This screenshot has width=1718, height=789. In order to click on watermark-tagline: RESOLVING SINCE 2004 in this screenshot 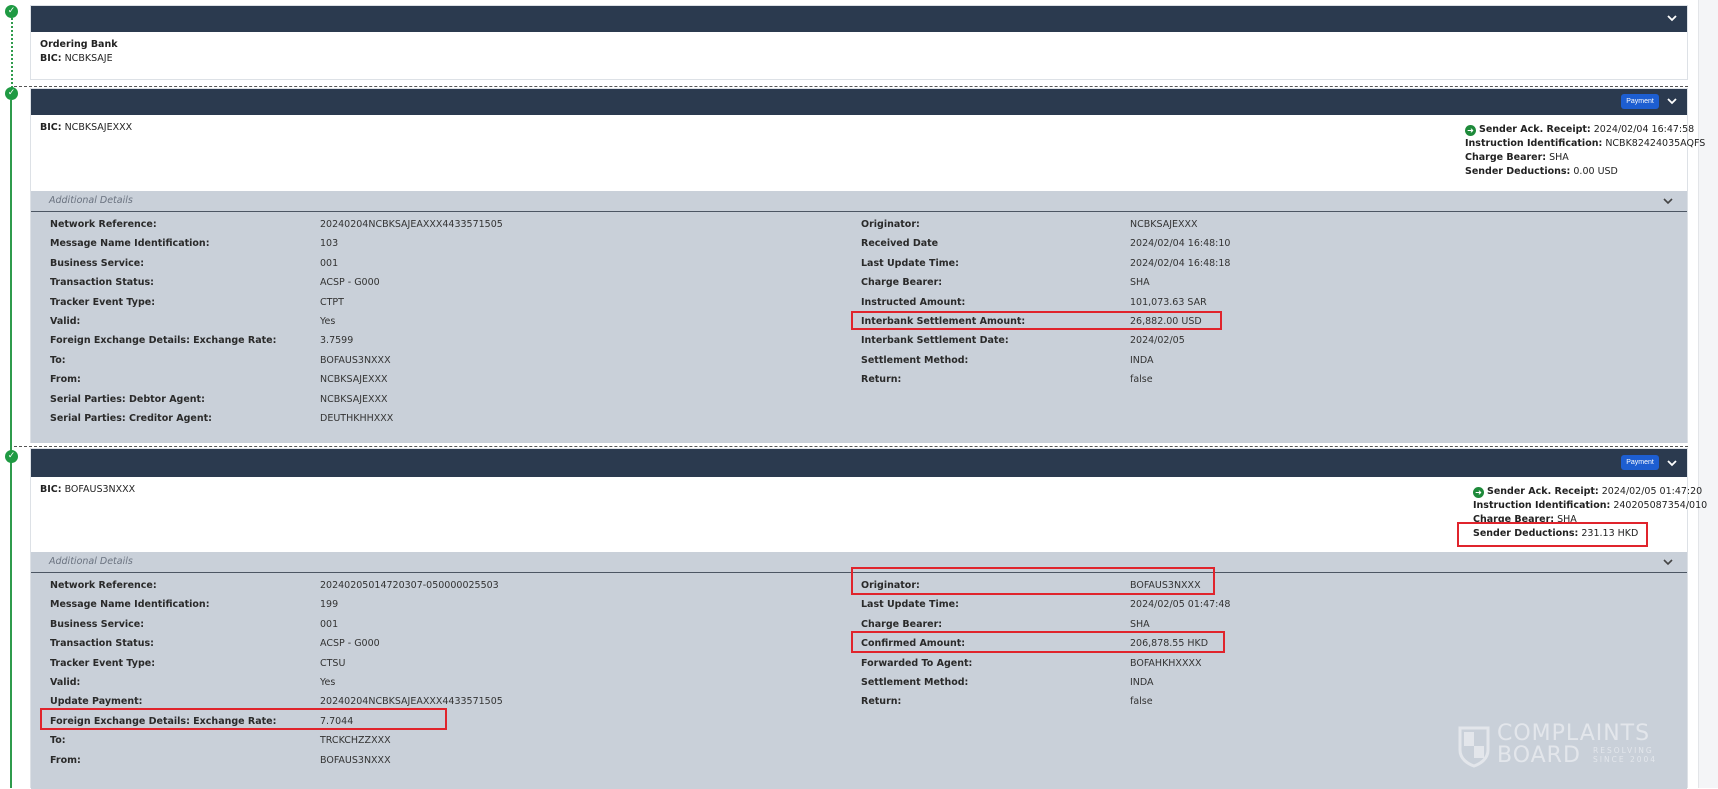, I will do `click(1625, 755)`.